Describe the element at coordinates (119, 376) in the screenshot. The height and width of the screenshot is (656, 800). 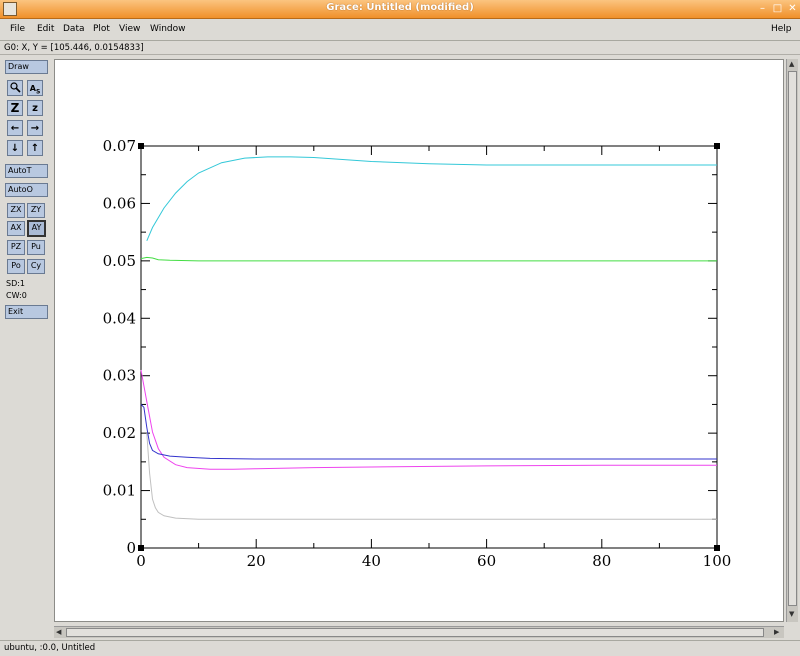
I see `y-tick-label: 0.03` at that location.